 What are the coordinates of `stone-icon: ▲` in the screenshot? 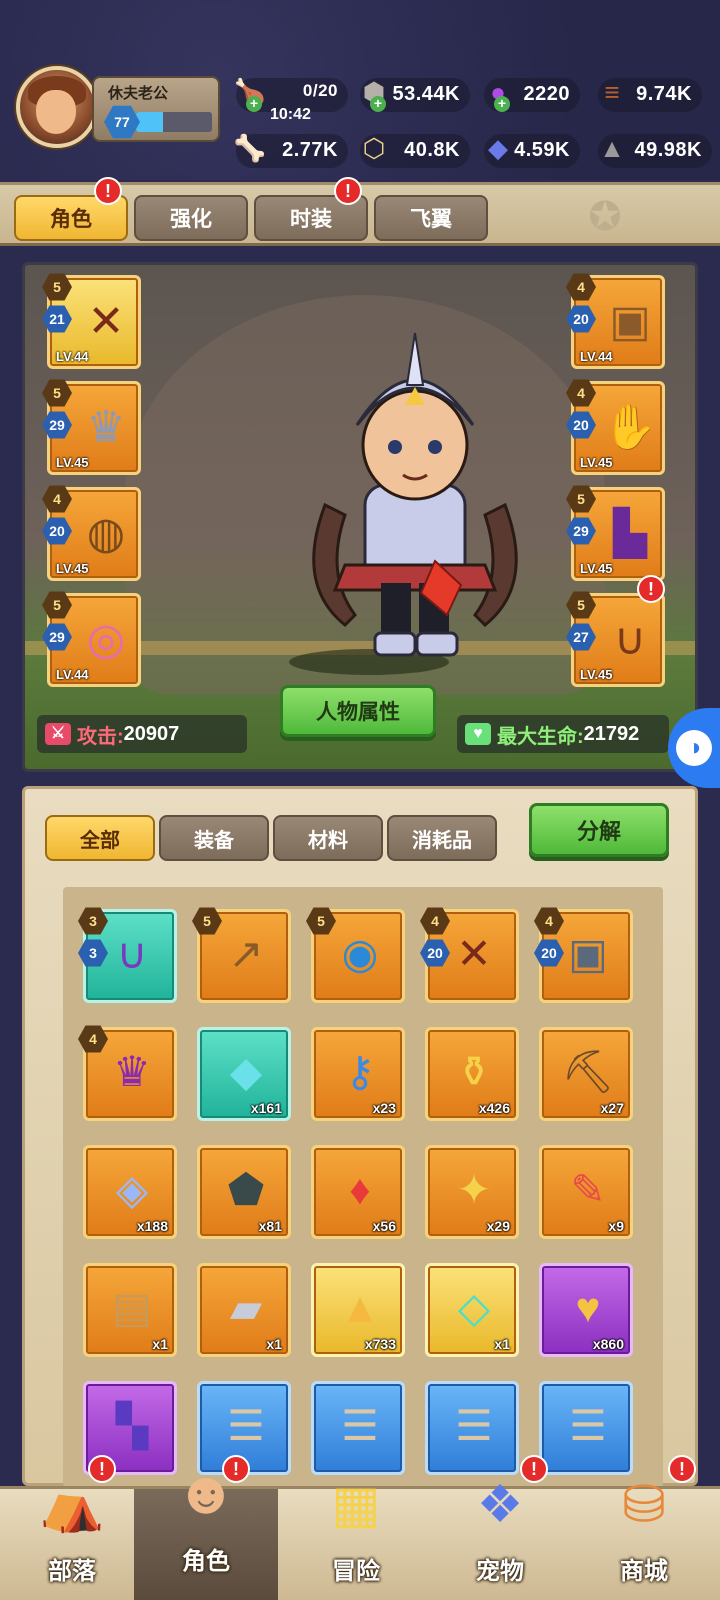 It's located at (612, 147).